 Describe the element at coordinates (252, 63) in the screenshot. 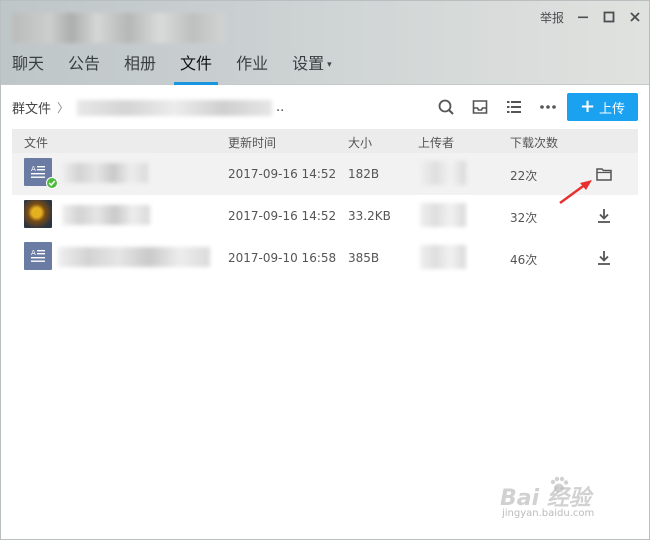

I see `tab-label: 作业` at that location.